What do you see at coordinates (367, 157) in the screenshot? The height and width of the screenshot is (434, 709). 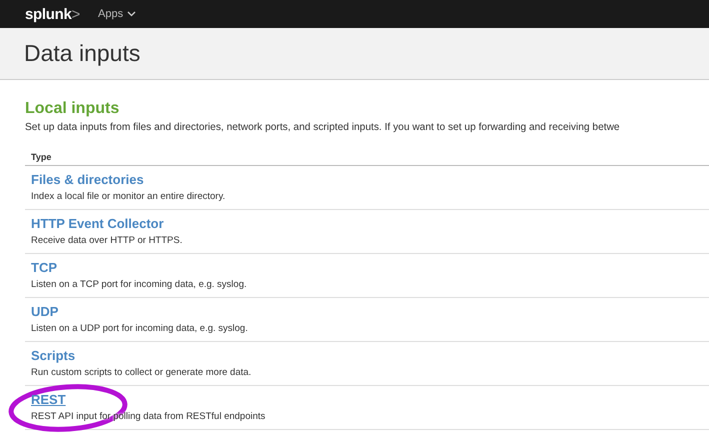 I see `column-header: Type` at bounding box center [367, 157].